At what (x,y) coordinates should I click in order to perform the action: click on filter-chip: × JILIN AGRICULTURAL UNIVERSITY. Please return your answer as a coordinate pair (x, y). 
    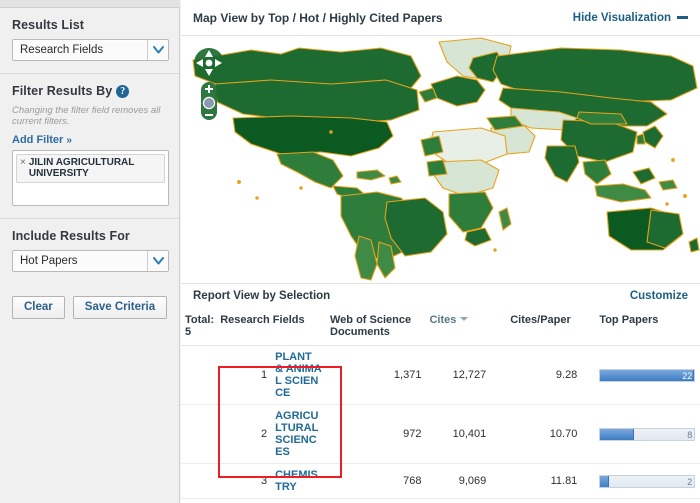
    Looking at the image, I should click on (90, 168).